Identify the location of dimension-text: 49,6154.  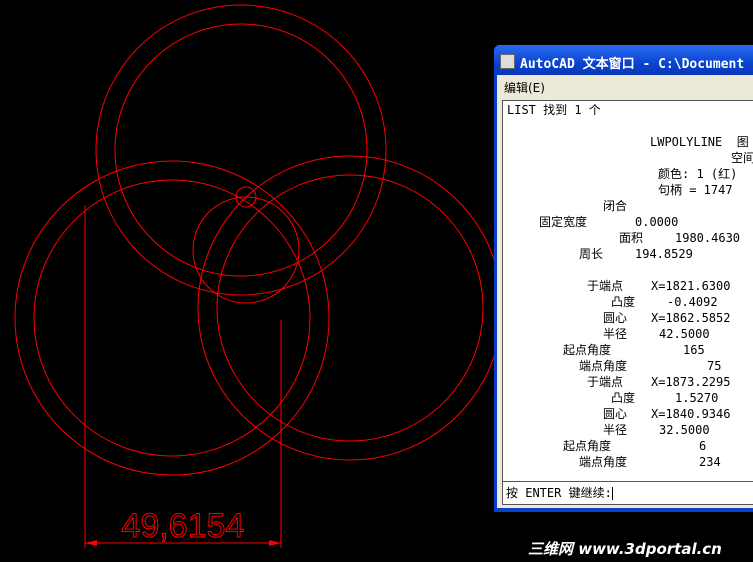
(183, 526).